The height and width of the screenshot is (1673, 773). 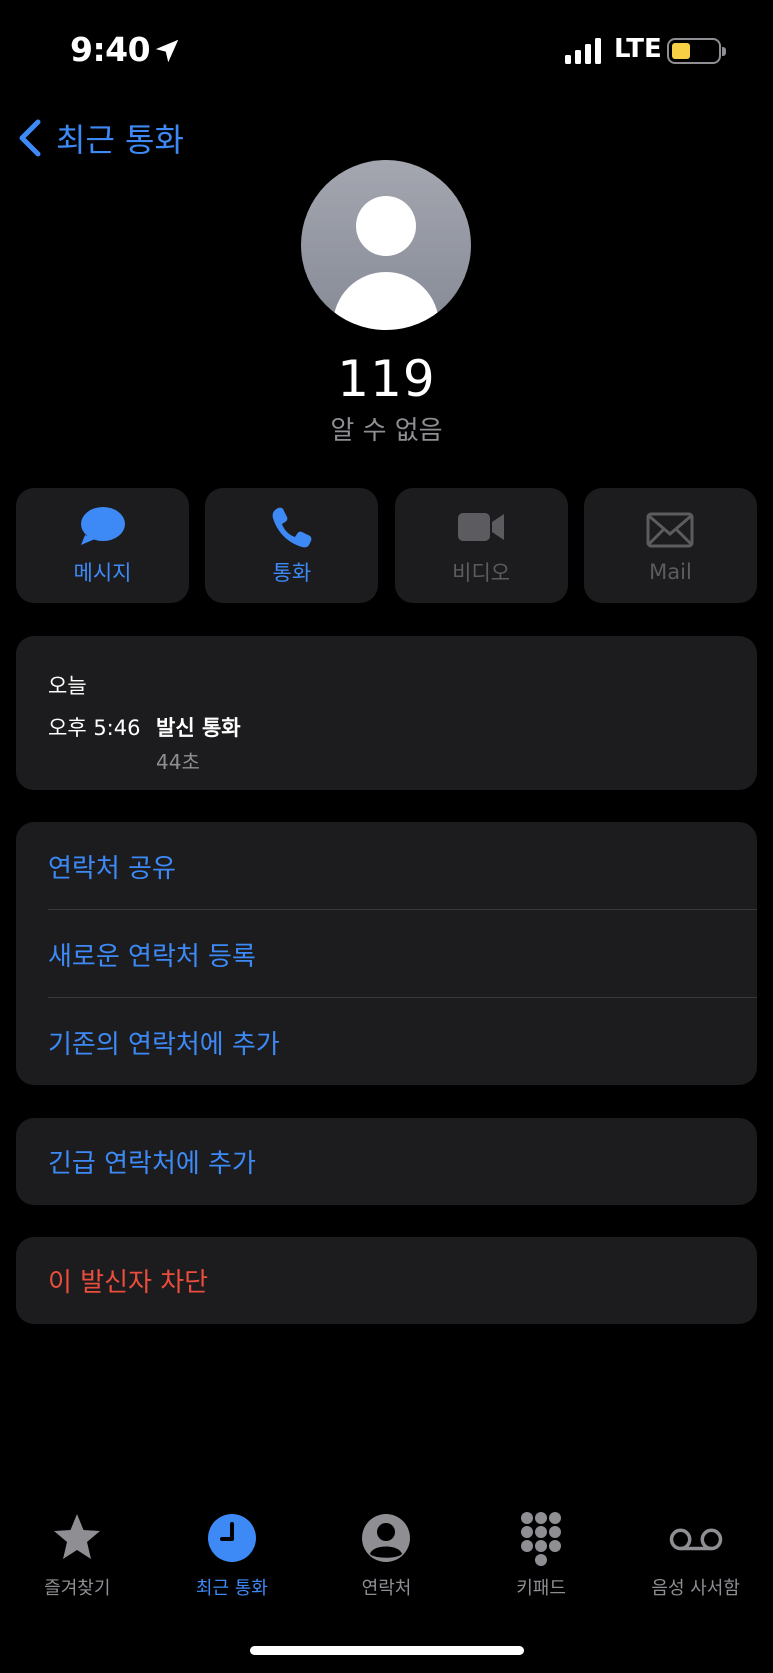 What do you see at coordinates (386, 713) in the screenshot?
I see `call-history-card: 오늘 오후 5:46 발신 통화 44초` at bounding box center [386, 713].